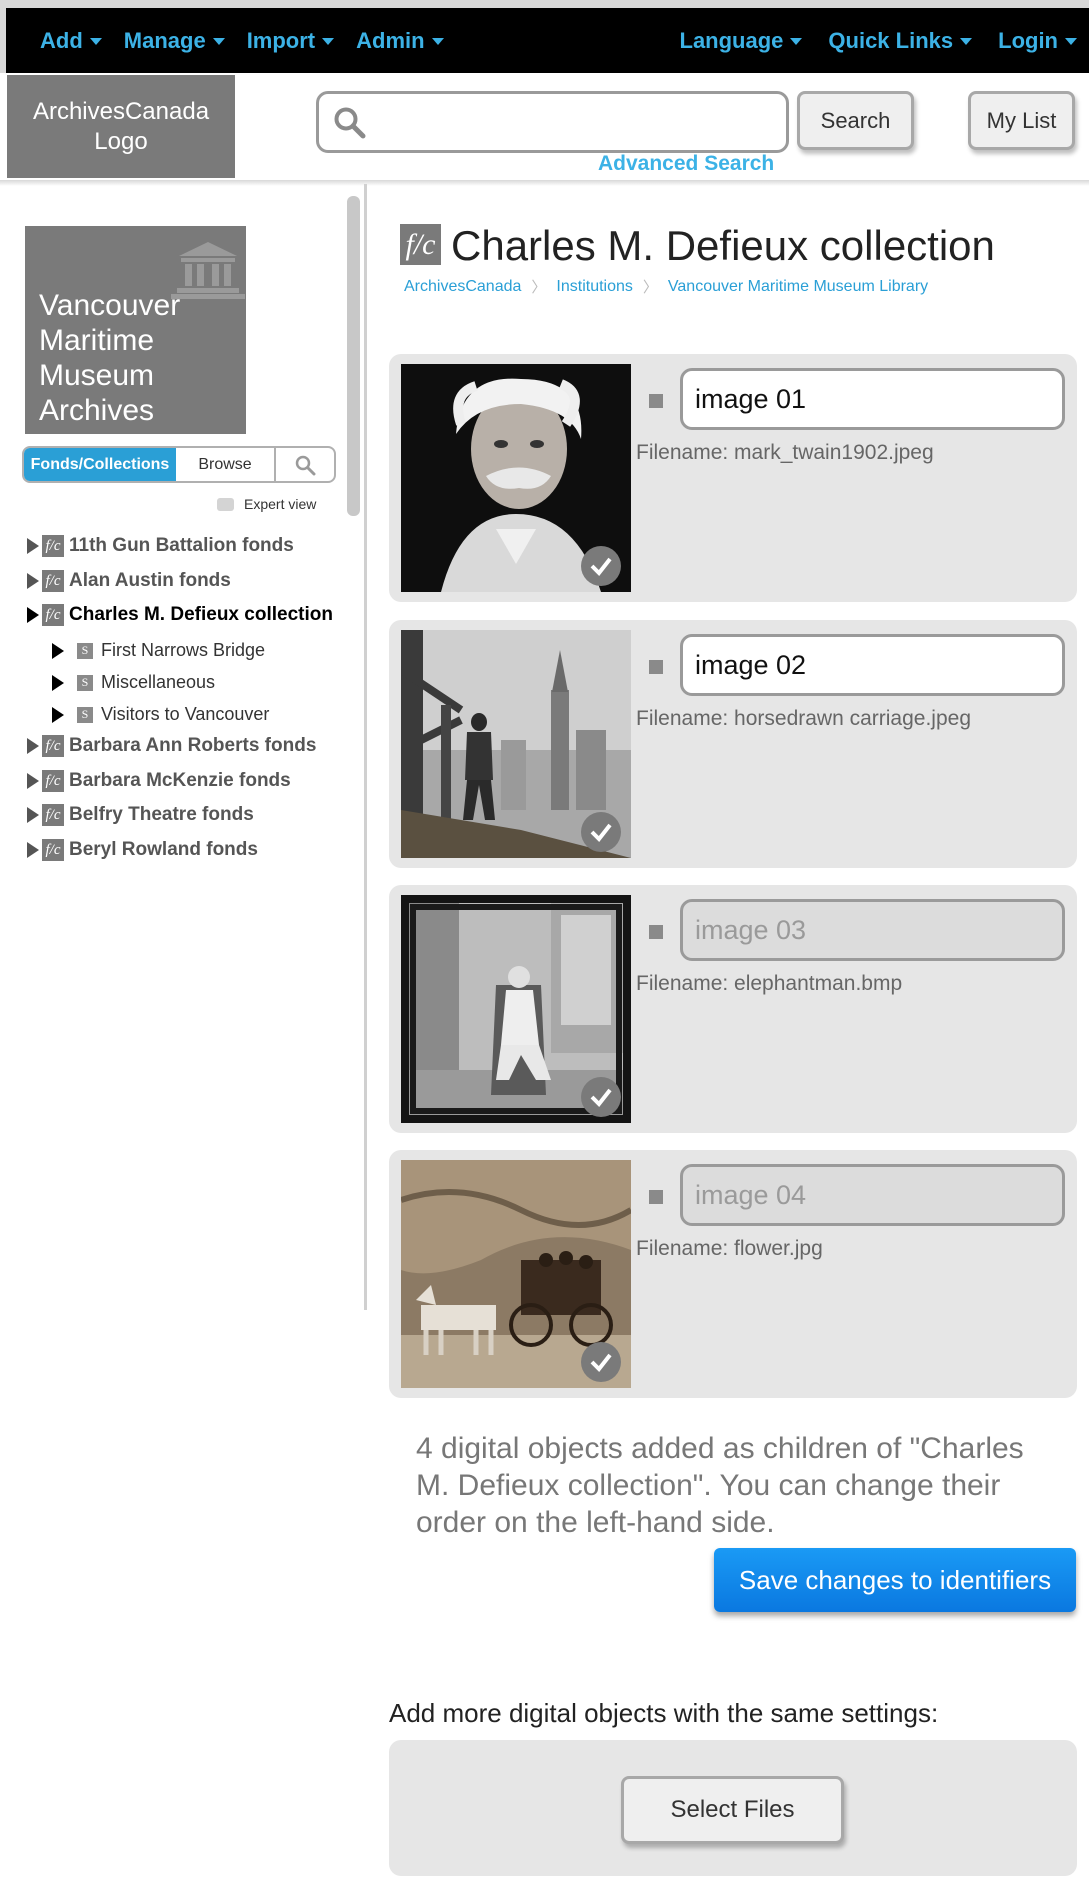  I want to click on upload-area: Select Files, so click(733, 1808).